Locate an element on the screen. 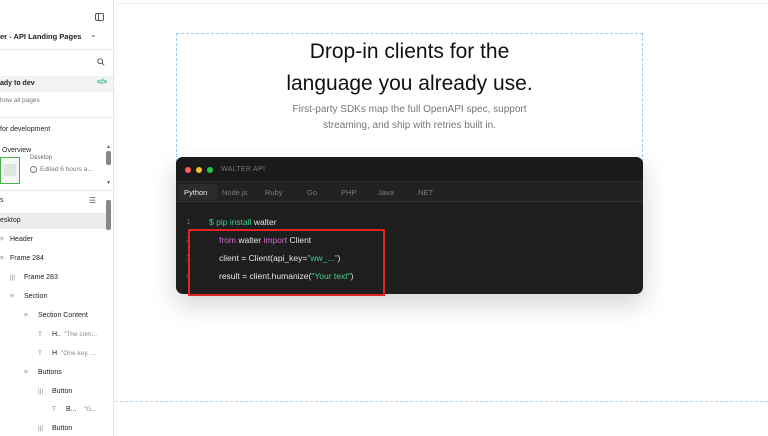  thumbnail-title: Desktop is located at coordinates (41, 158).